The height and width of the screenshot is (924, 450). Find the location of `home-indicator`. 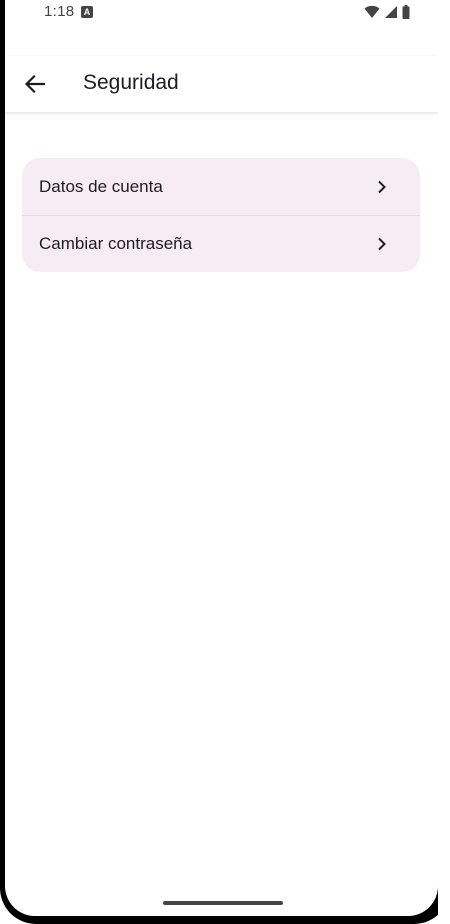

home-indicator is located at coordinates (223, 903).